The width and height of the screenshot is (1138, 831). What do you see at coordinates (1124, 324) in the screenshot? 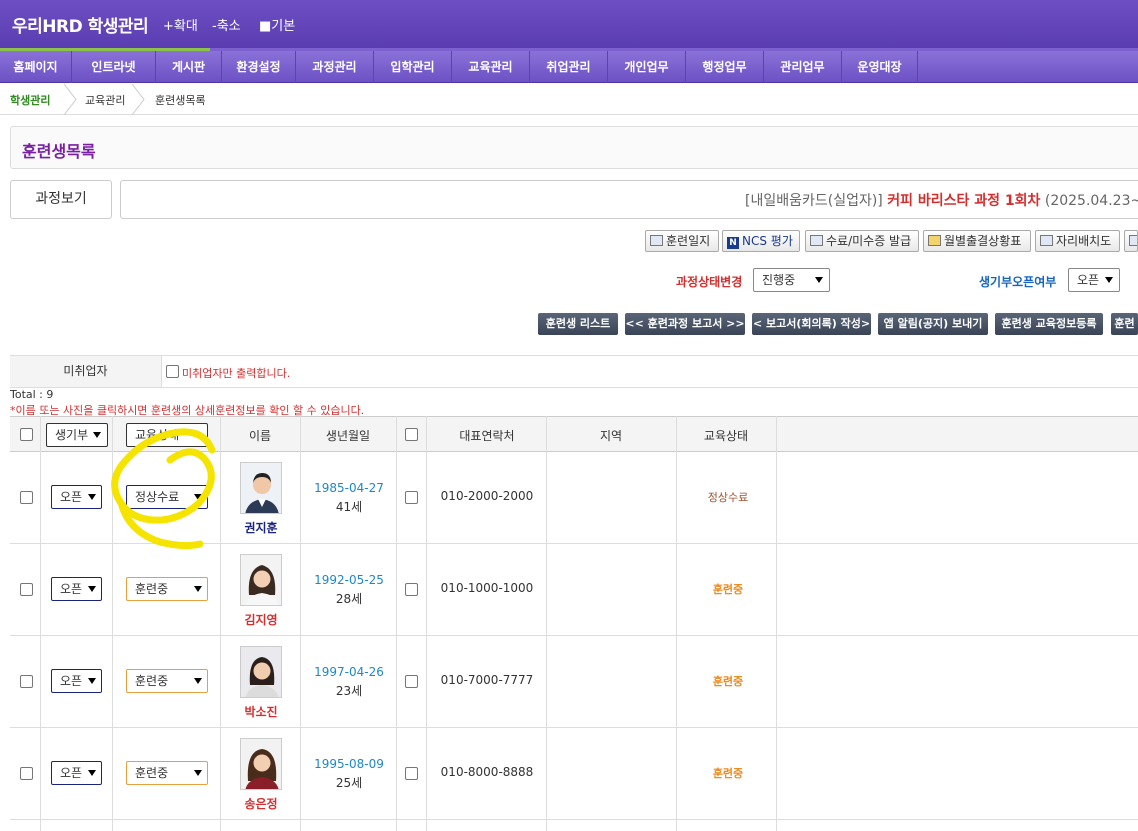
I see `training-button: 훈련` at bounding box center [1124, 324].